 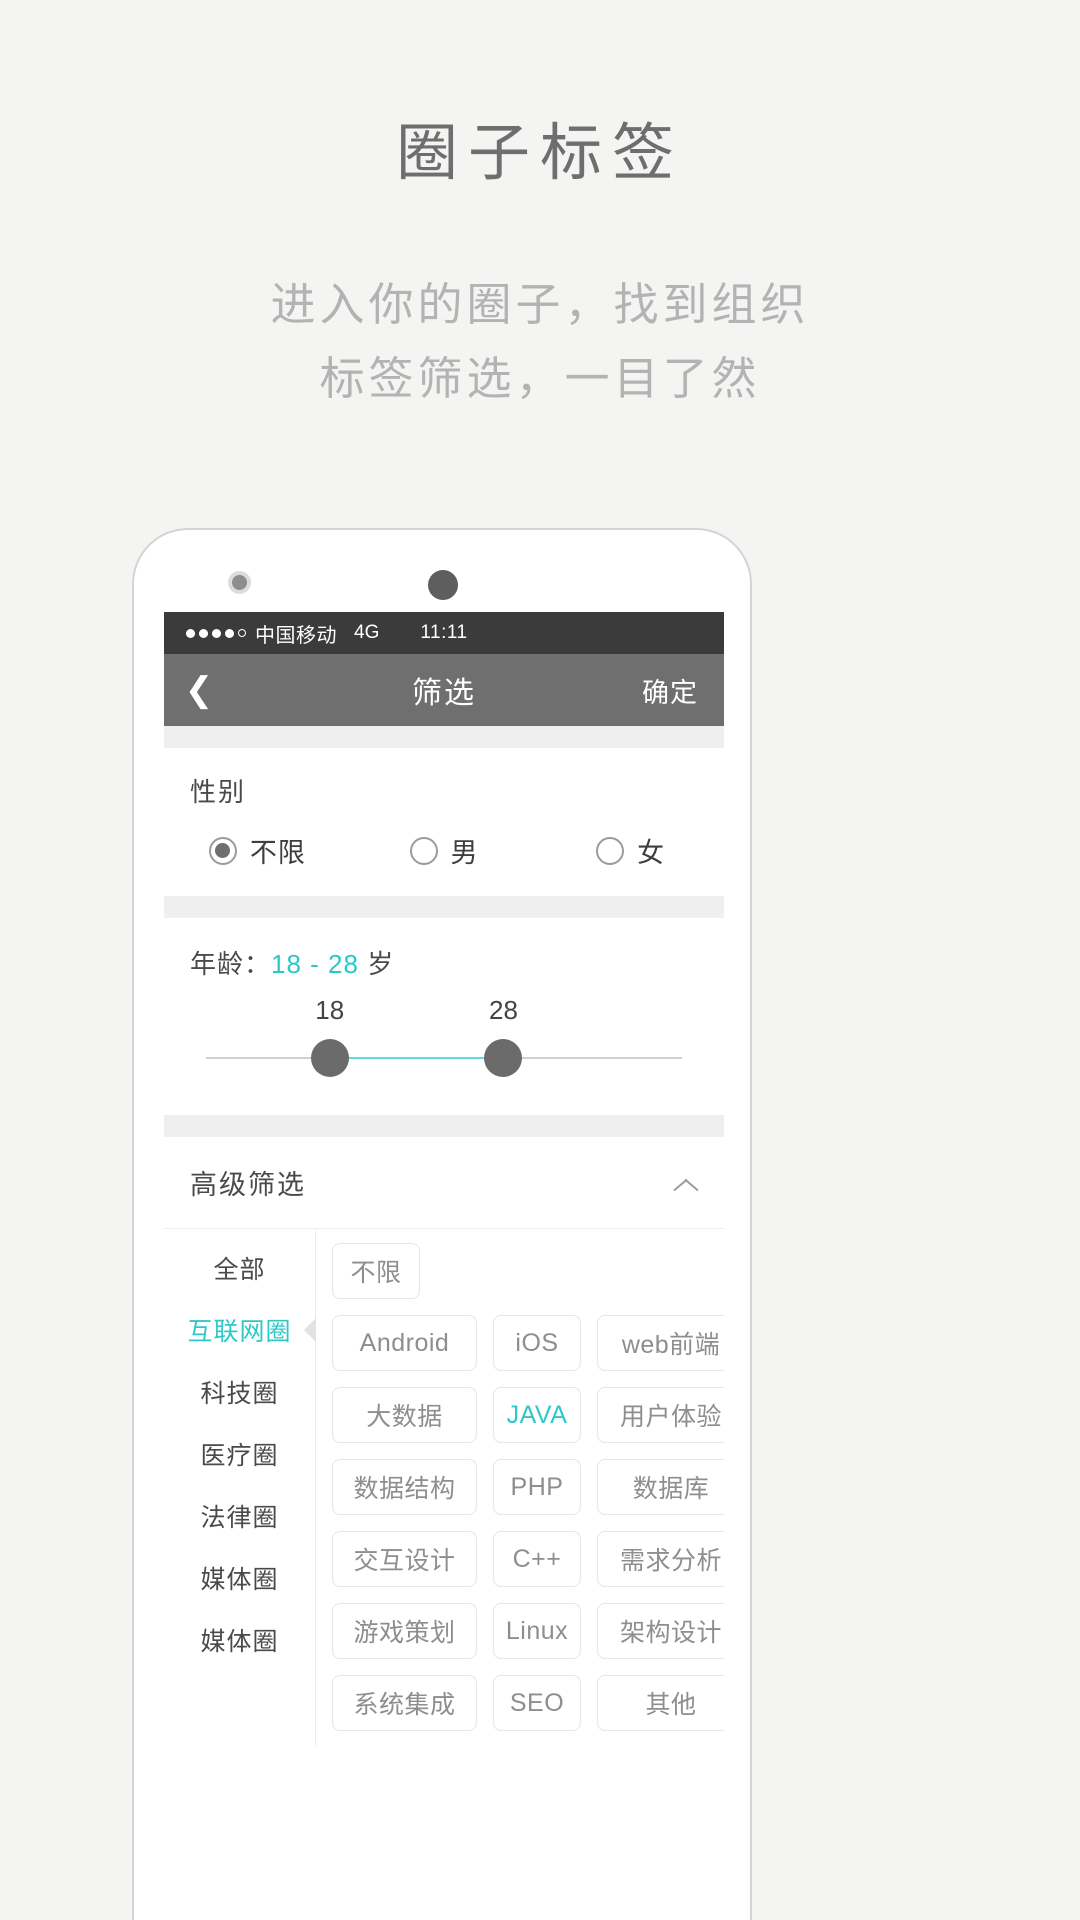 What do you see at coordinates (537, 1631) in the screenshot?
I see `tag-chip: Linux` at bounding box center [537, 1631].